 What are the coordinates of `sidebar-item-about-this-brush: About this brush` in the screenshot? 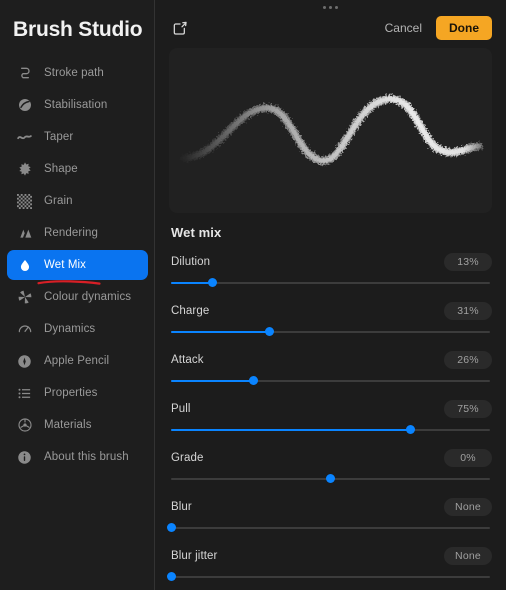 It's located at (77, 457).